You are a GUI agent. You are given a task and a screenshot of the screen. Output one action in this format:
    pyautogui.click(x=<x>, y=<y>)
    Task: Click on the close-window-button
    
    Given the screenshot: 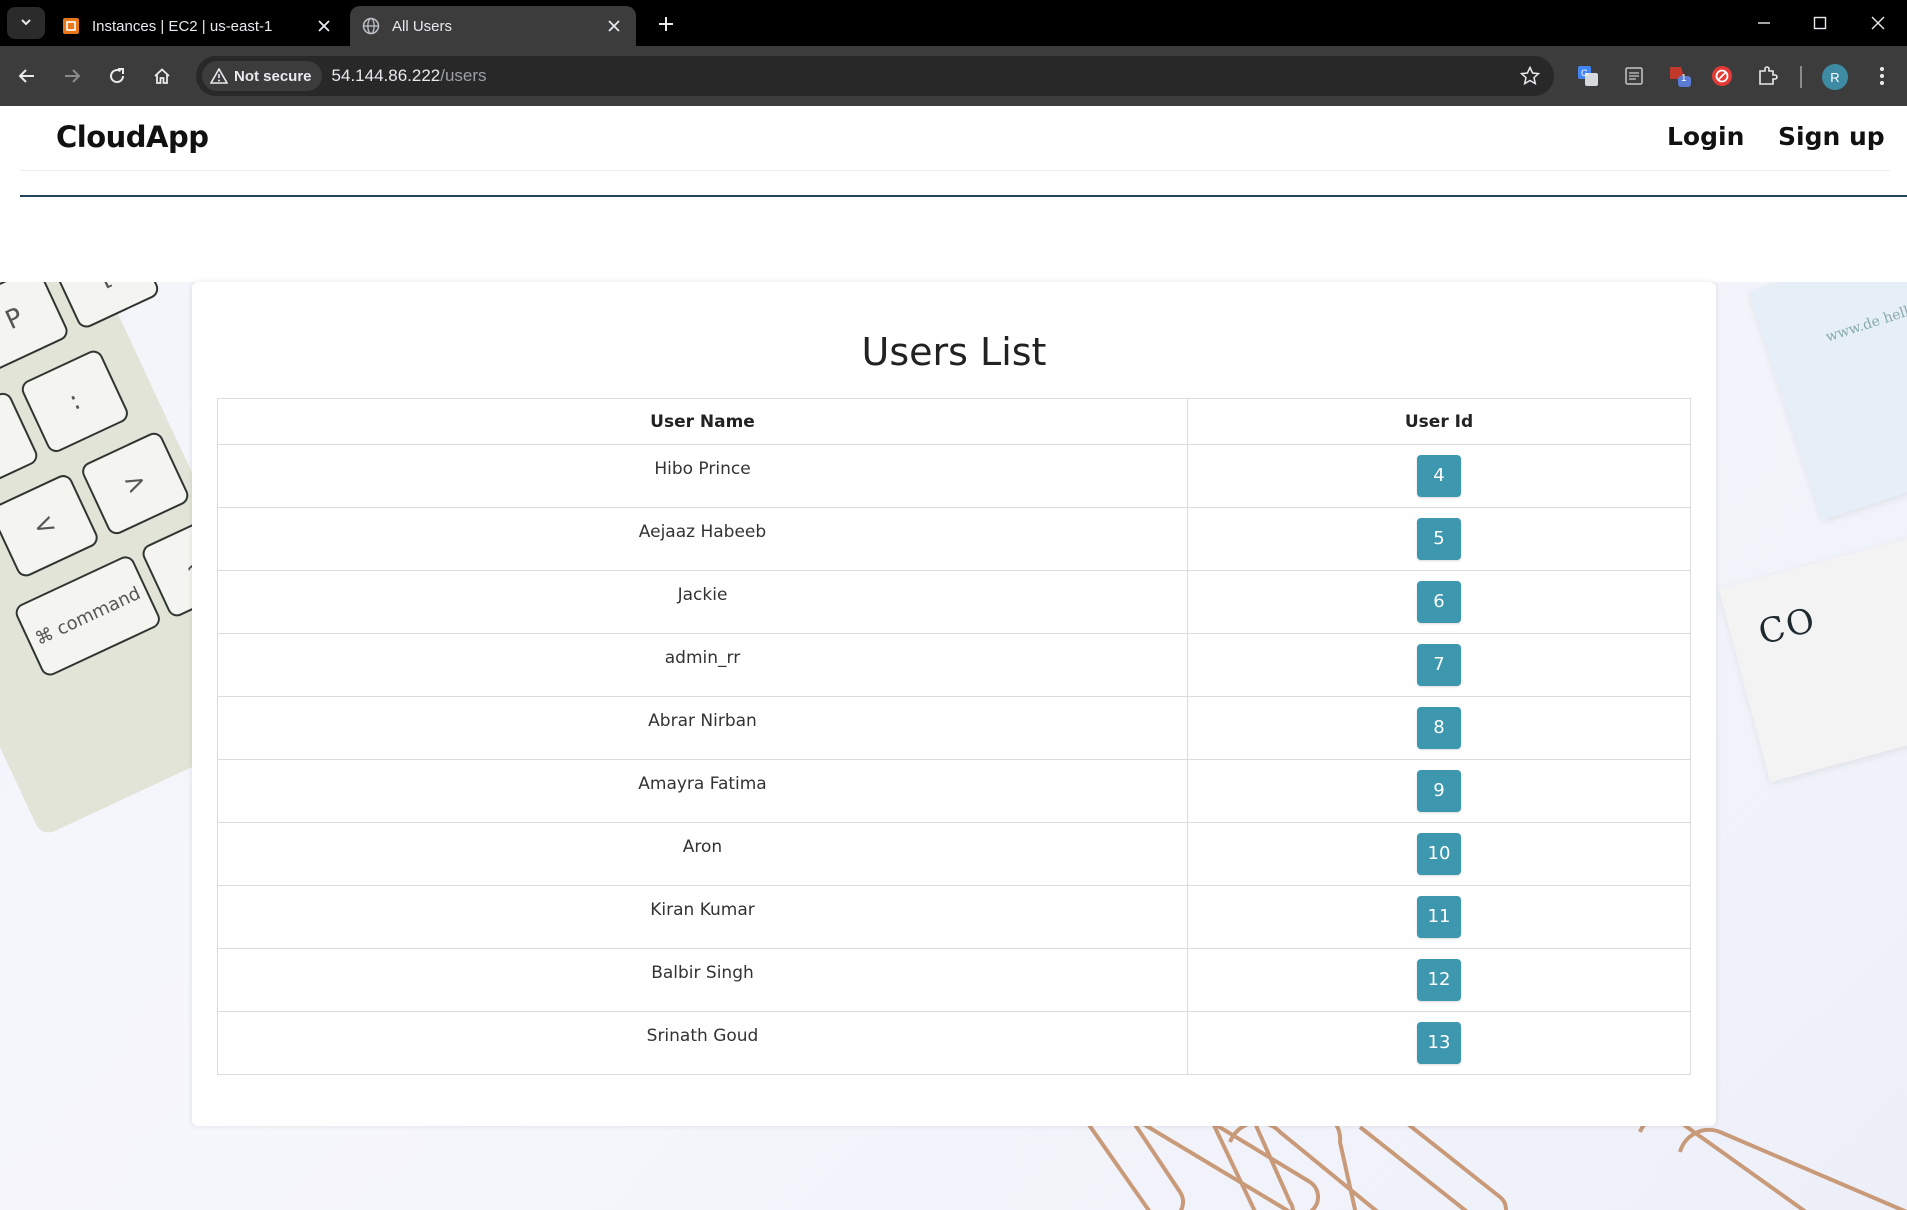 What is the action you would take?
    pyautogui.click(x=1878, y=23)
    